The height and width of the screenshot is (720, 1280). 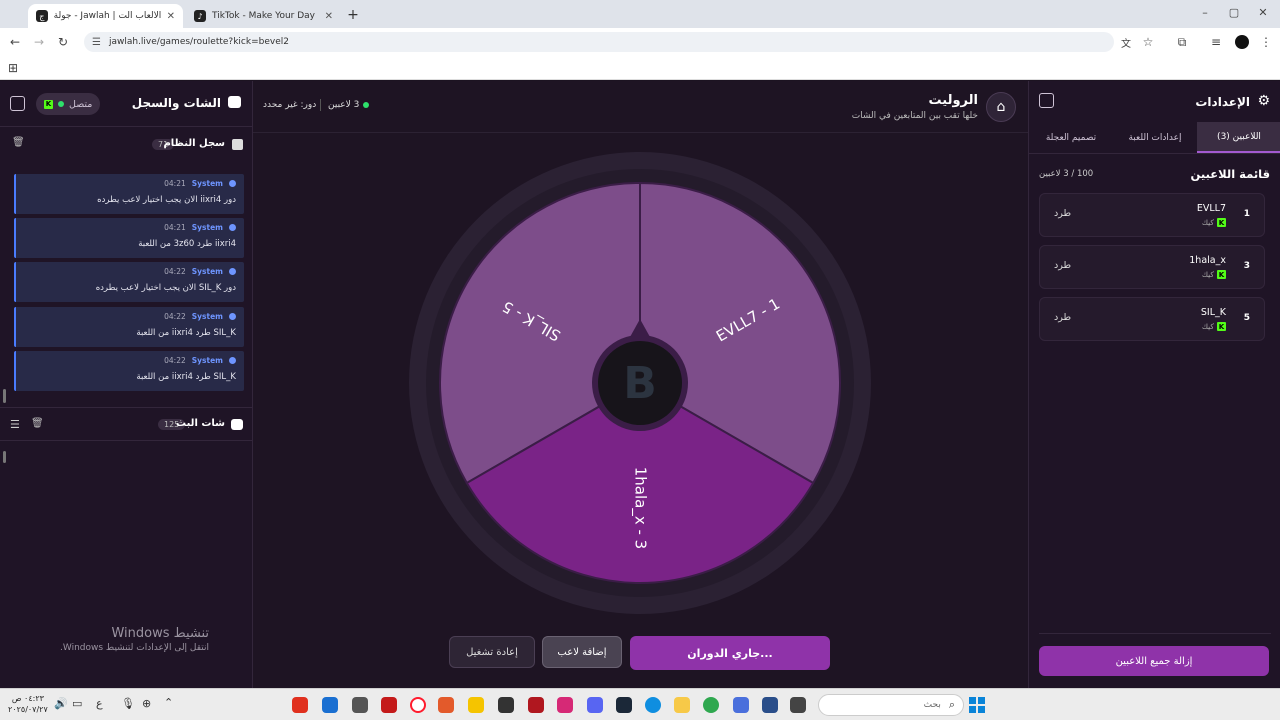 I want to click on kick-logo-icon: K, so click(x=1221, y=274).